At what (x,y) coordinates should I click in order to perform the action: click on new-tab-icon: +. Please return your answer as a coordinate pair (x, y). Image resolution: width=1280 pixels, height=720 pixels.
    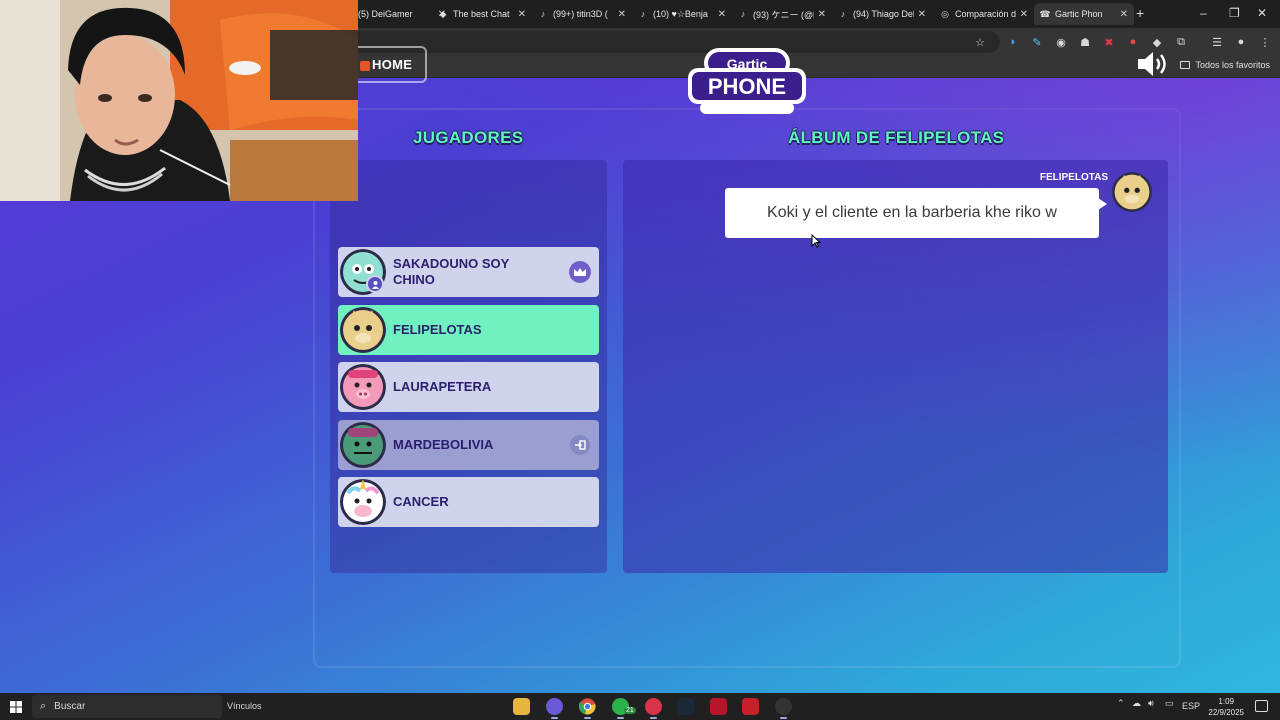
    Looking at the image, I should click on (1140, 13).